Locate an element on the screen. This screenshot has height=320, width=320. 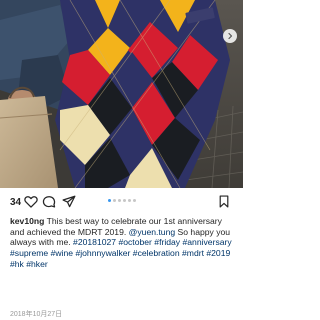
post-action-bar: 34 is located at coordinates (121, 200).